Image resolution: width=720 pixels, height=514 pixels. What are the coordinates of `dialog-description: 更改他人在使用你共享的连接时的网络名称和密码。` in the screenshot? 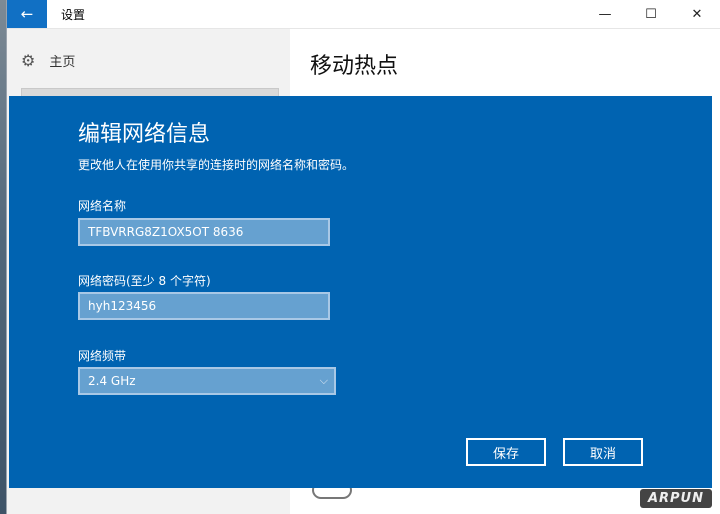 It's located at (216, 165).